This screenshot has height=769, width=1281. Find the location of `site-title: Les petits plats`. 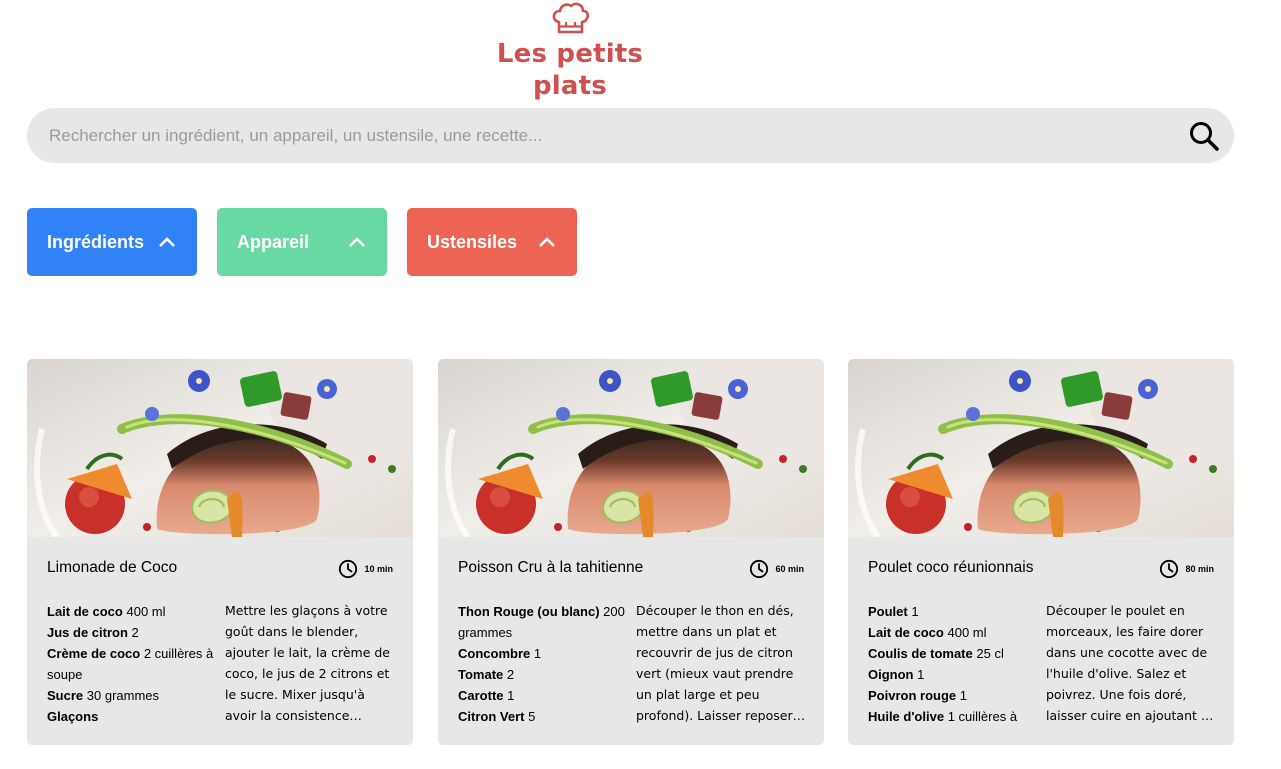

site-title: Les petits plats is located at coordinates (570, 70).